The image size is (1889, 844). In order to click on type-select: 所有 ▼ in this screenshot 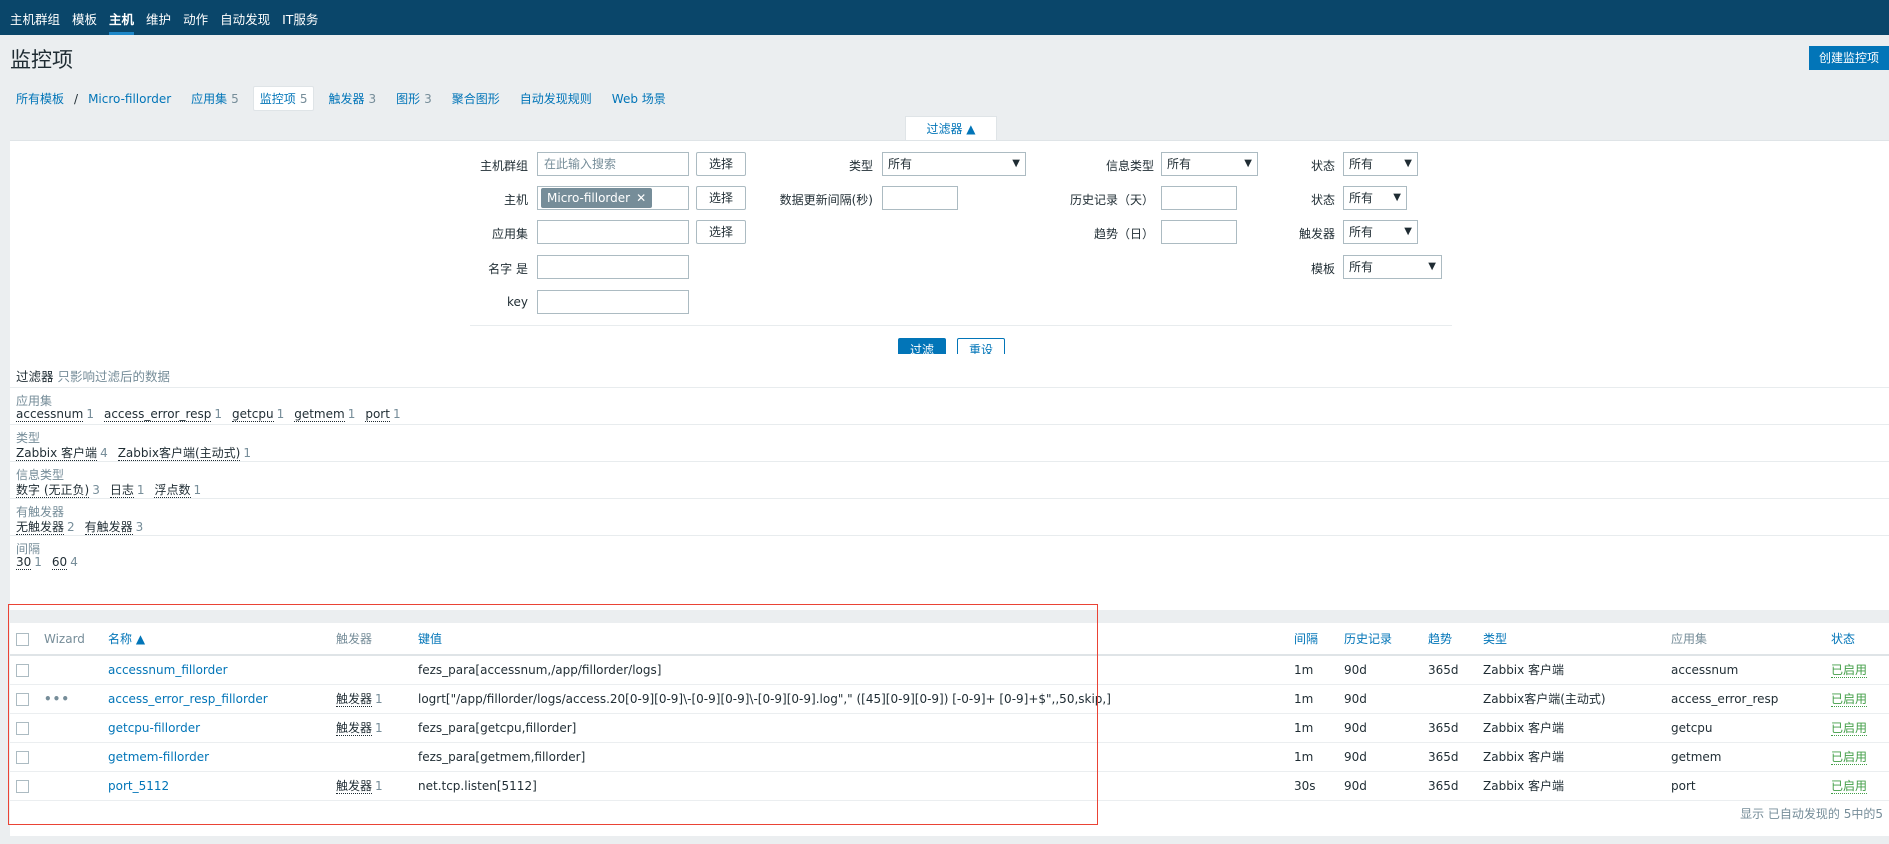, I will do `click(954, 164)`.